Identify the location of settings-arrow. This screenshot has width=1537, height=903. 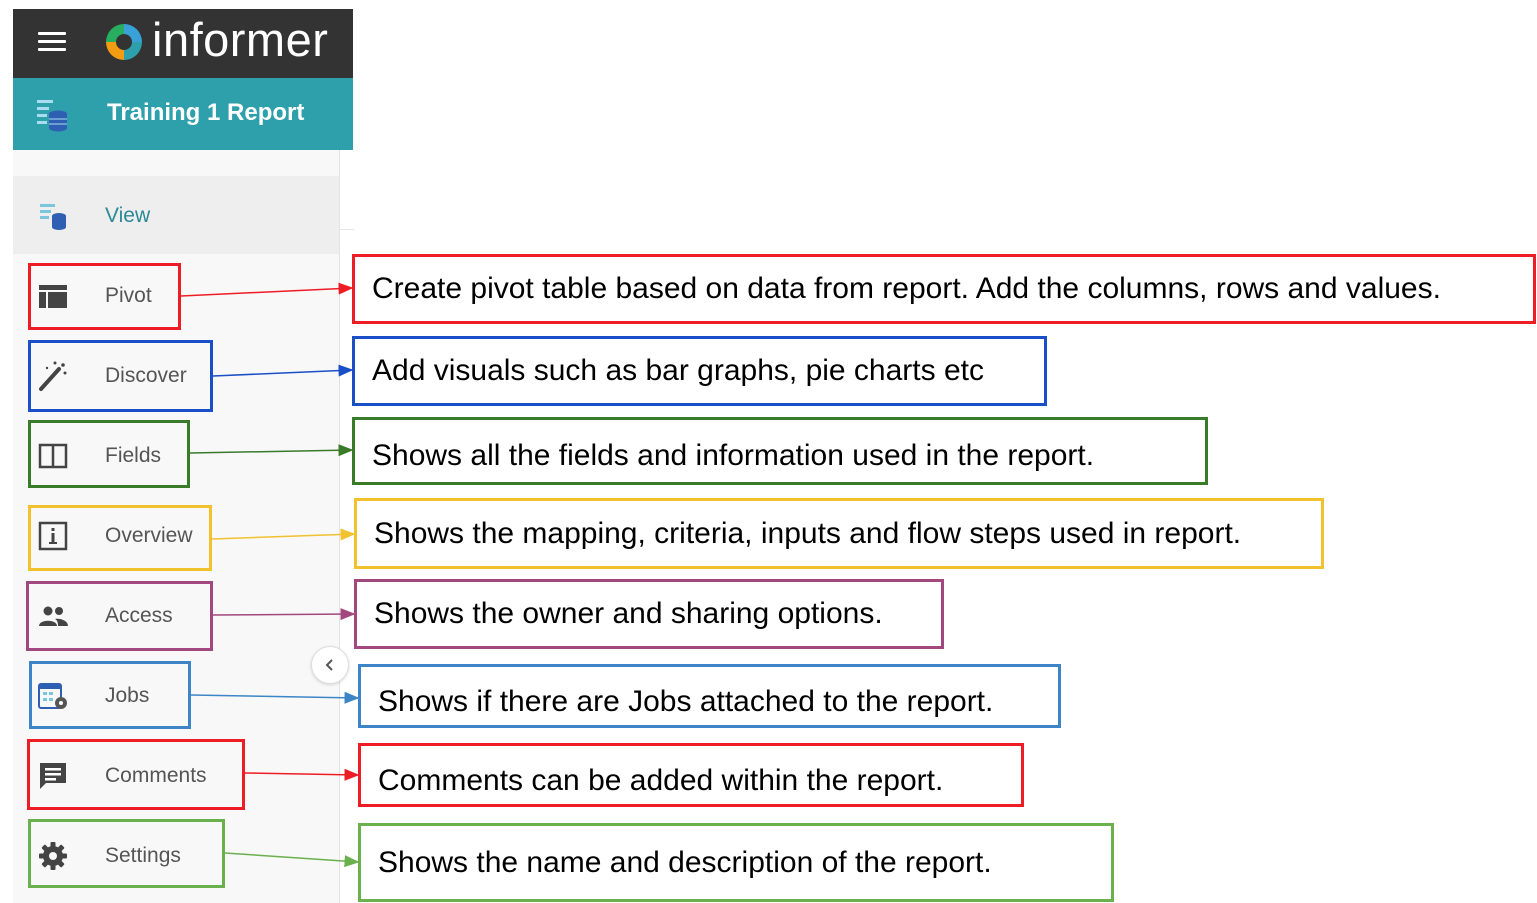
(292, 860).